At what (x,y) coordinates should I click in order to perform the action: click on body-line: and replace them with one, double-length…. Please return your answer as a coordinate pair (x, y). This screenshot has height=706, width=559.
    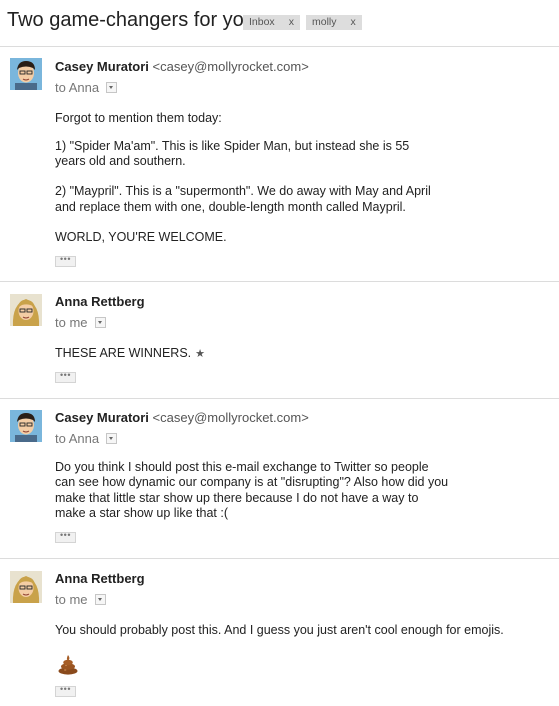
    Looking at the image, I should click on (230, 207).